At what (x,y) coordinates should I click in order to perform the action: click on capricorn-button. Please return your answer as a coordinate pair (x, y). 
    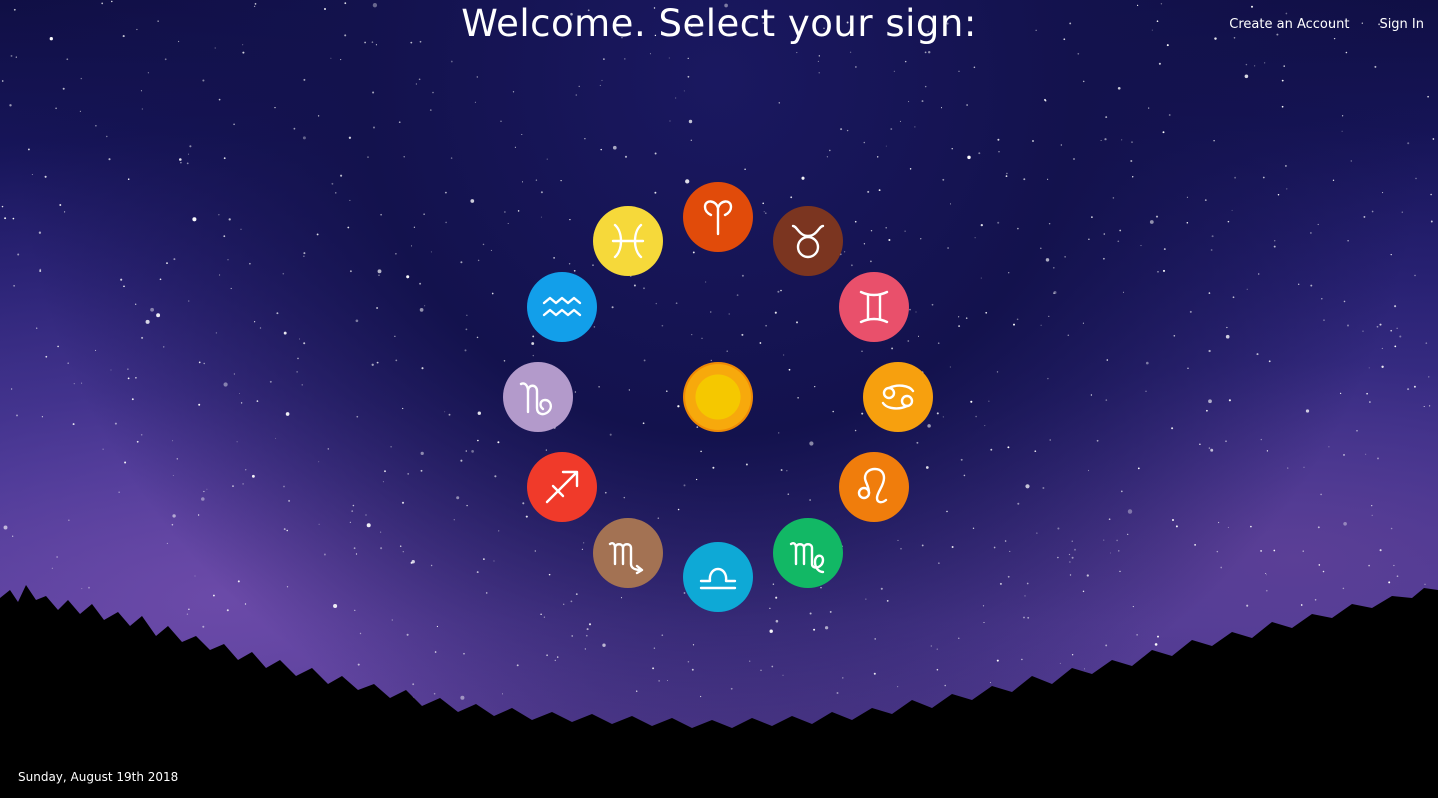
    Looking at the image, I should click on (538, 397).